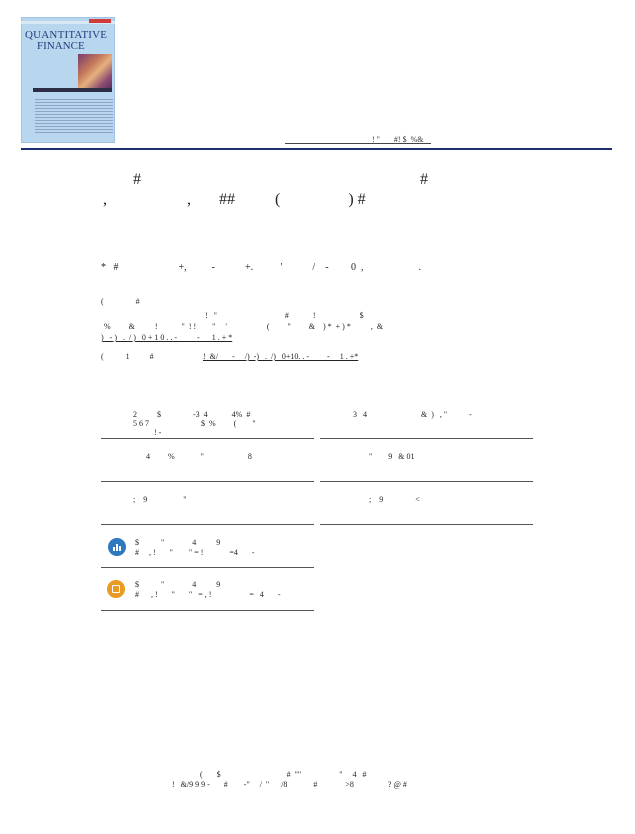 Image resolution: width=635 pixels, height=834 pixels. I want to click on link-cell-r2c2: ; 9 <, so click(394, 499).